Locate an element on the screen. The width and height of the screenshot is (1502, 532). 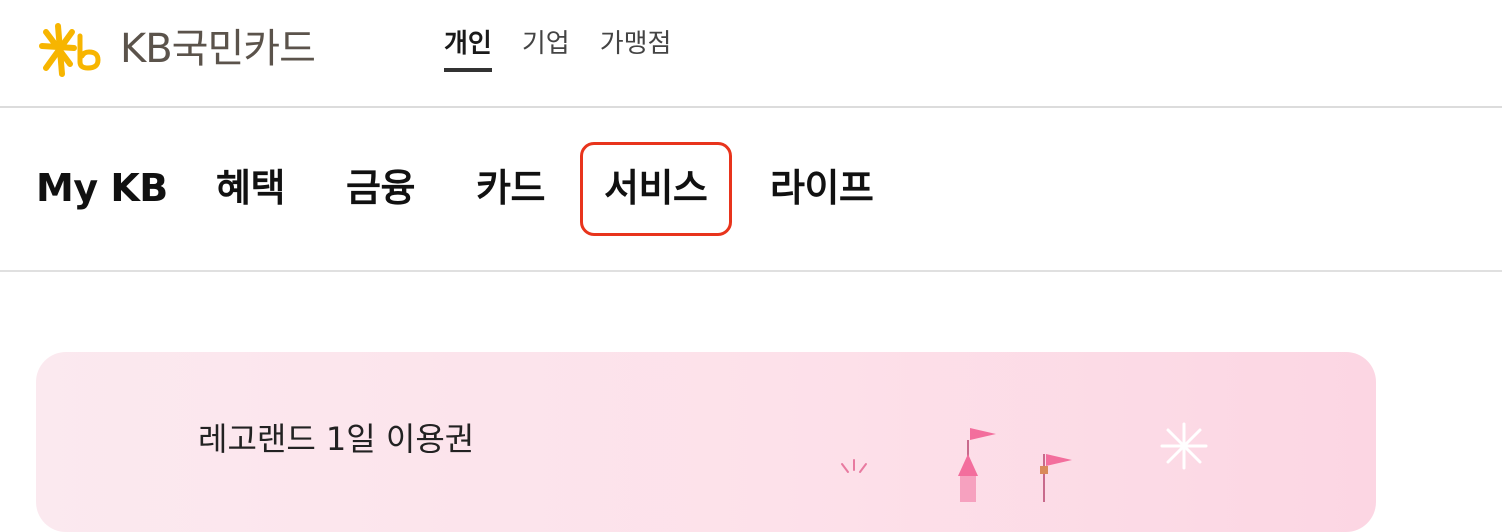
tab-personal: 개인 is located at coordinates (468, 47).